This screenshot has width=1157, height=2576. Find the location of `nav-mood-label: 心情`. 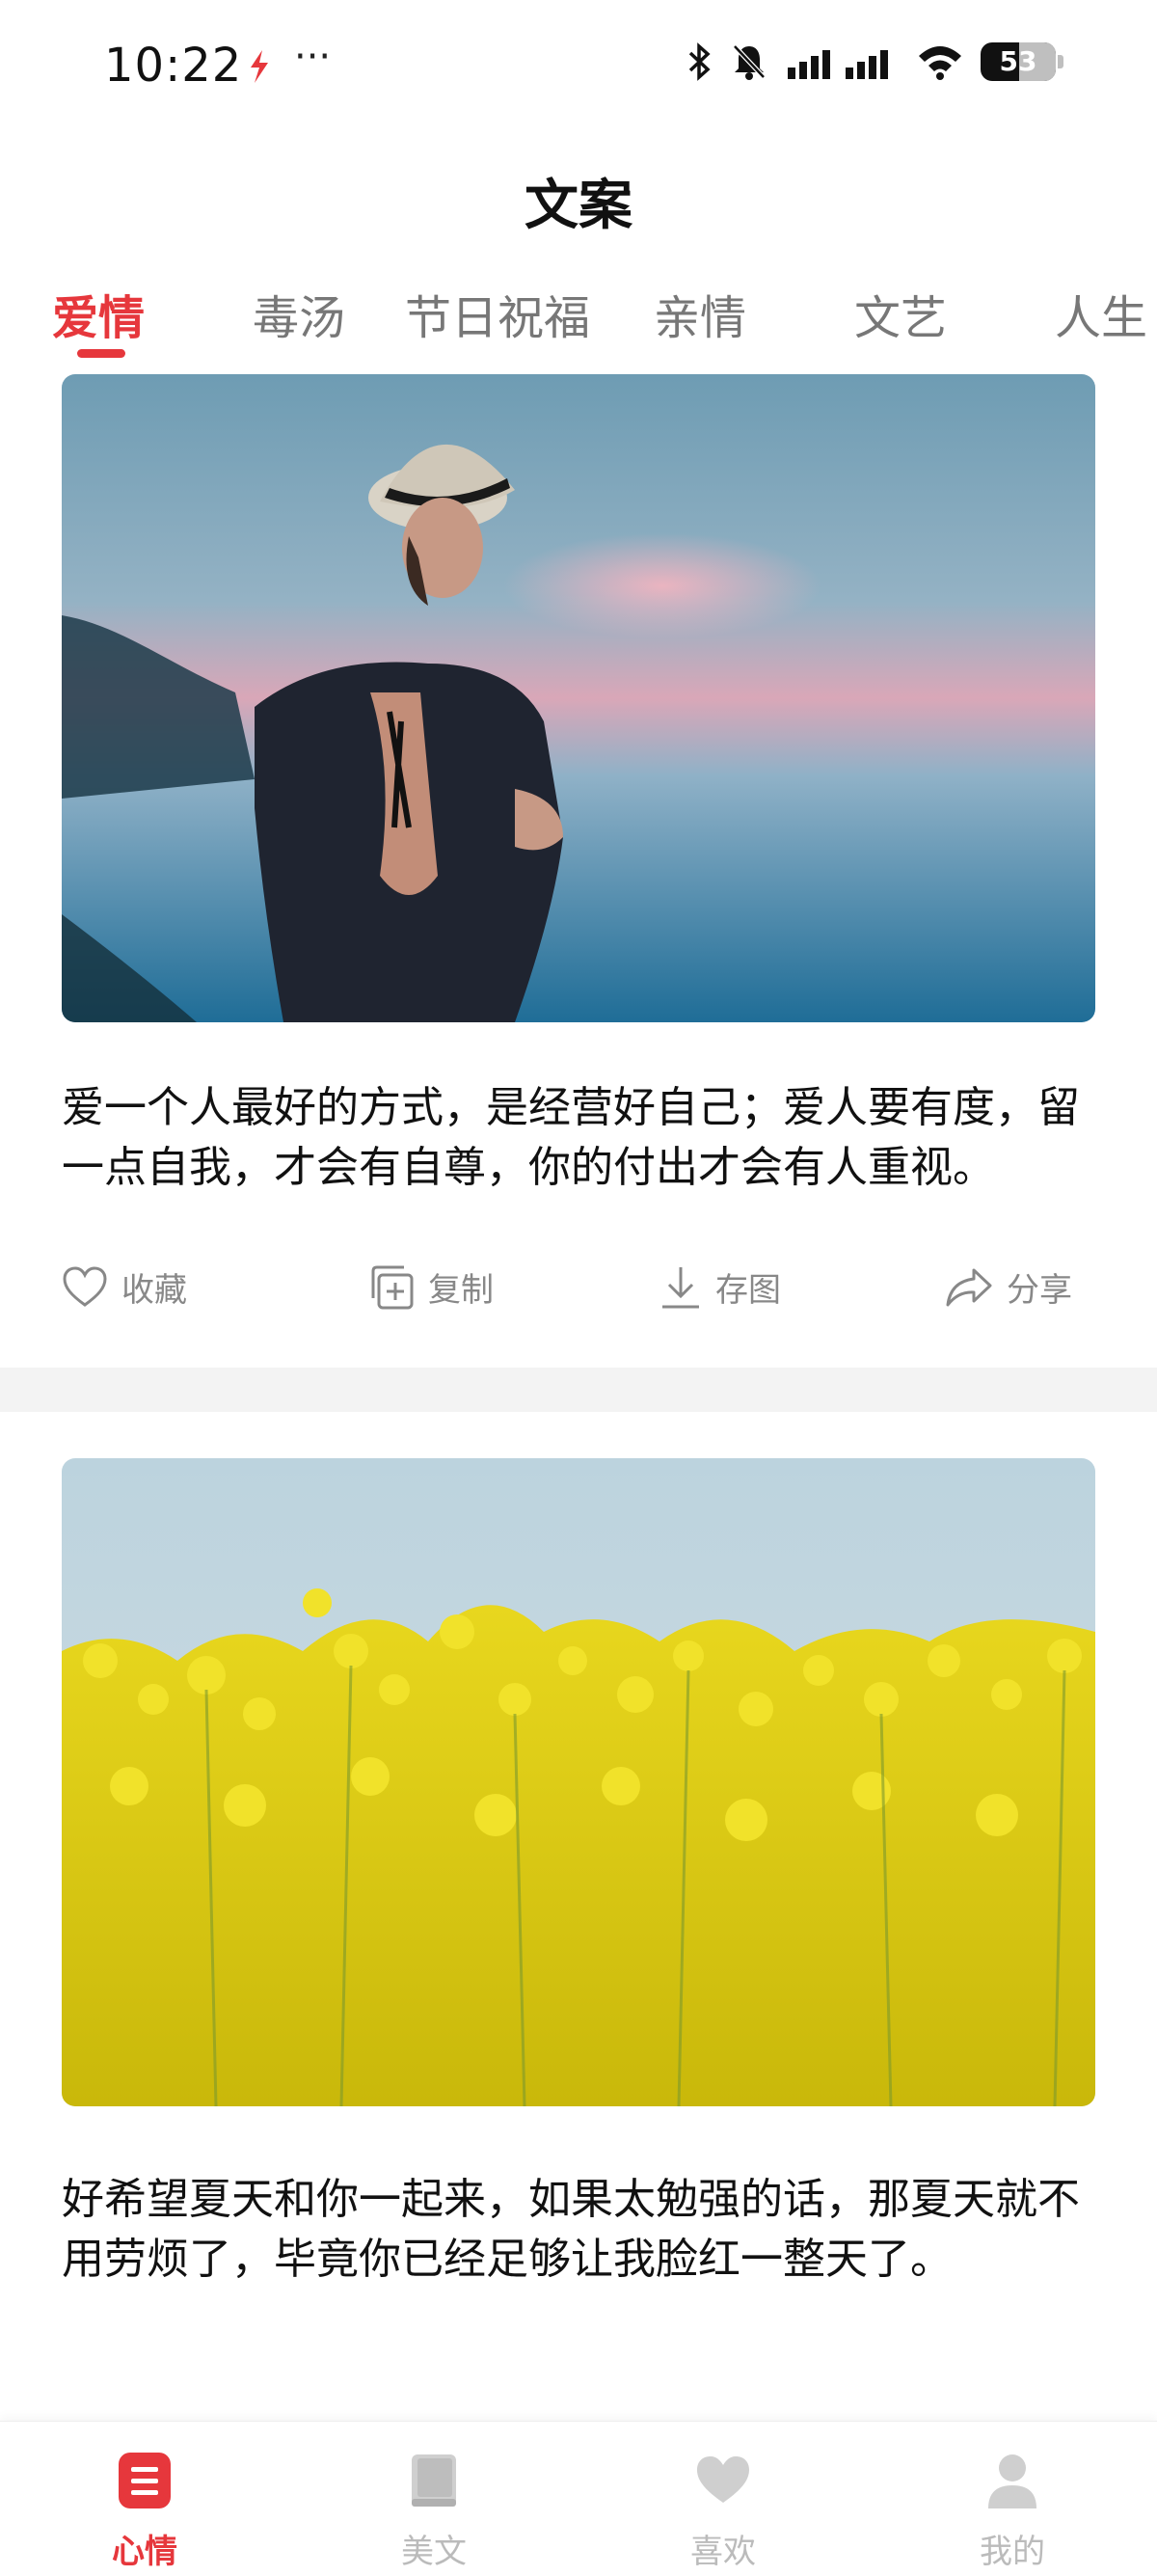

nav-mood-label: 心情 is located at coordinates (144, 2552).